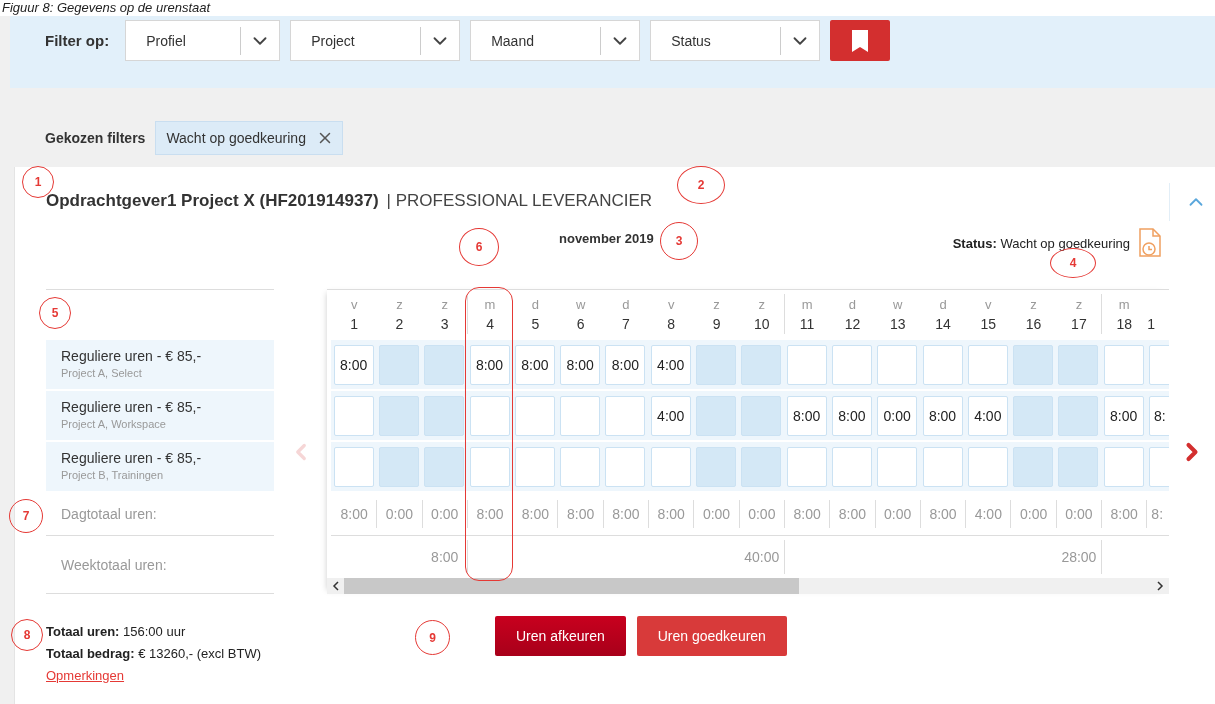 The height and width of the screenshot is (704, 1215). What do you see at coordinates (1079, 324) in the screenshot?
I see `day-number: 17` at bounding box center [1079, 324].